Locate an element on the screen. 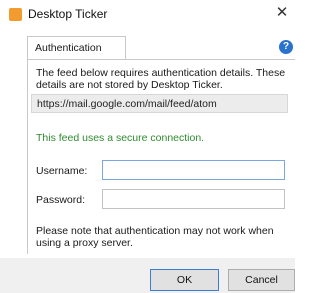 The width and height of the screenshot is (320, 293). password-field is located at coordinates (193, 199).